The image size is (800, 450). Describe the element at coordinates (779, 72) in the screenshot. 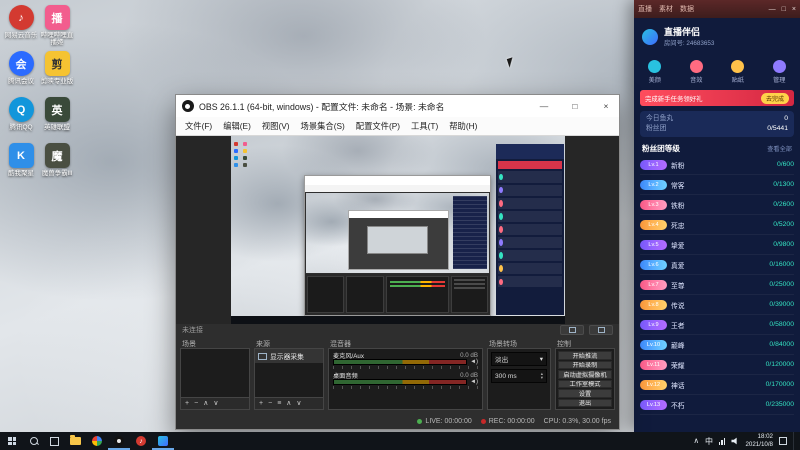

I see `quick-action-manage: 管理` at that location.